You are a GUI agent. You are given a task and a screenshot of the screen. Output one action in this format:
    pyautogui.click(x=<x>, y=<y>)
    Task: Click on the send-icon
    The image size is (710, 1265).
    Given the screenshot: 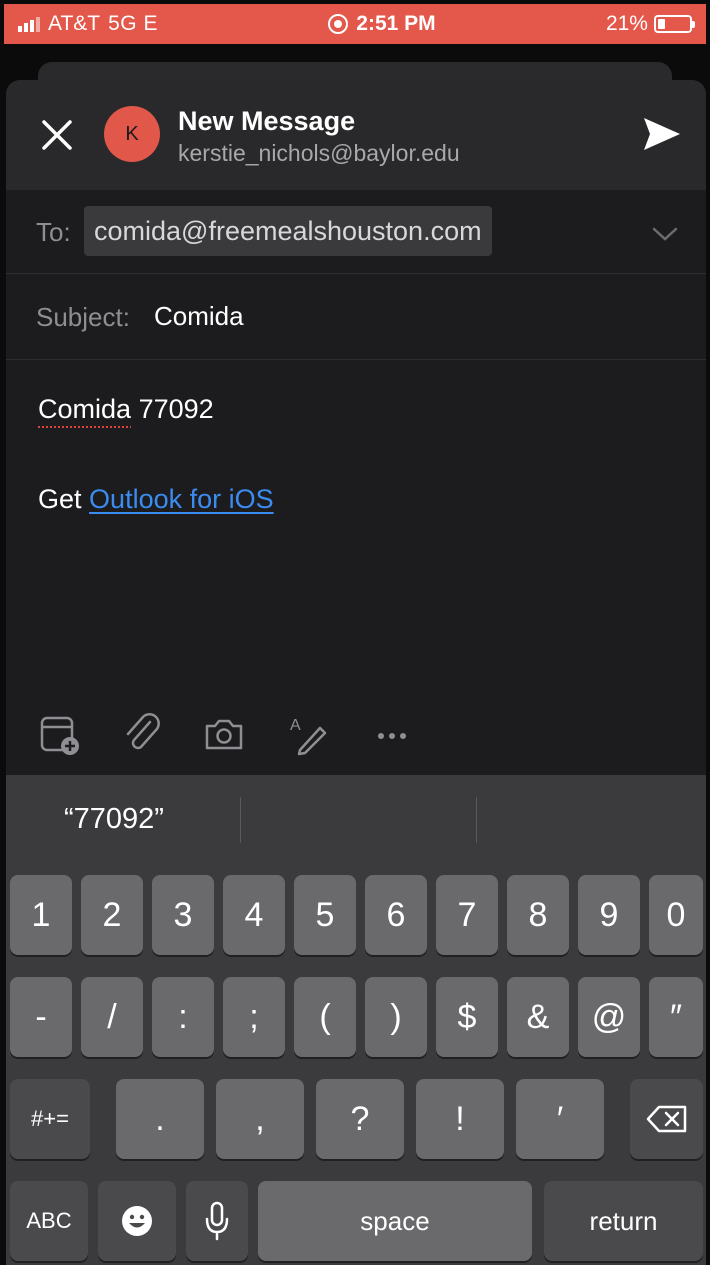 What is the action you would take?
    pyautogui.click(x=662, y=134)
    